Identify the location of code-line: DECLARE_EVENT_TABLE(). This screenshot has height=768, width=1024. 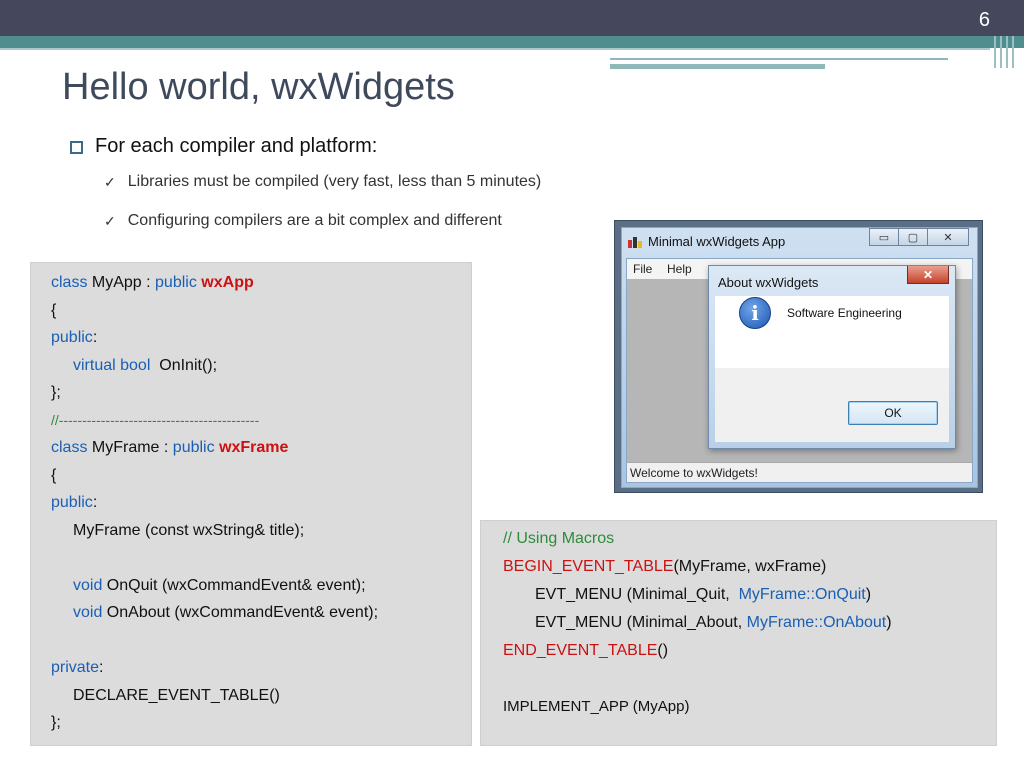
(176, 695).